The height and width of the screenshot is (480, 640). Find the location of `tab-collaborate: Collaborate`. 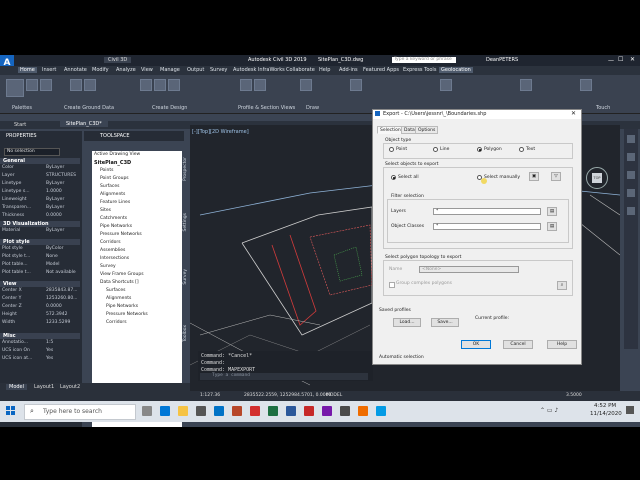

tab-collaborate: Collaborate is located at coordinates (300, 70).